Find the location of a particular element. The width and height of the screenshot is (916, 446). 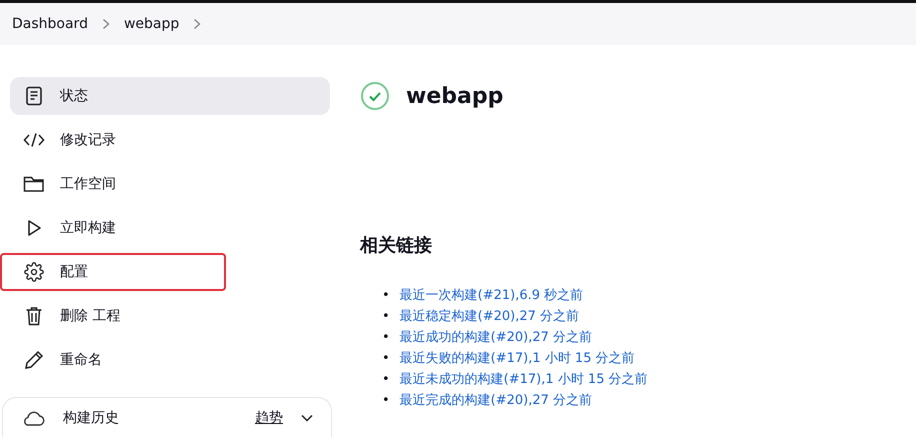

breadcrumb-link: Dashboard is located at coordinates (50, 24).